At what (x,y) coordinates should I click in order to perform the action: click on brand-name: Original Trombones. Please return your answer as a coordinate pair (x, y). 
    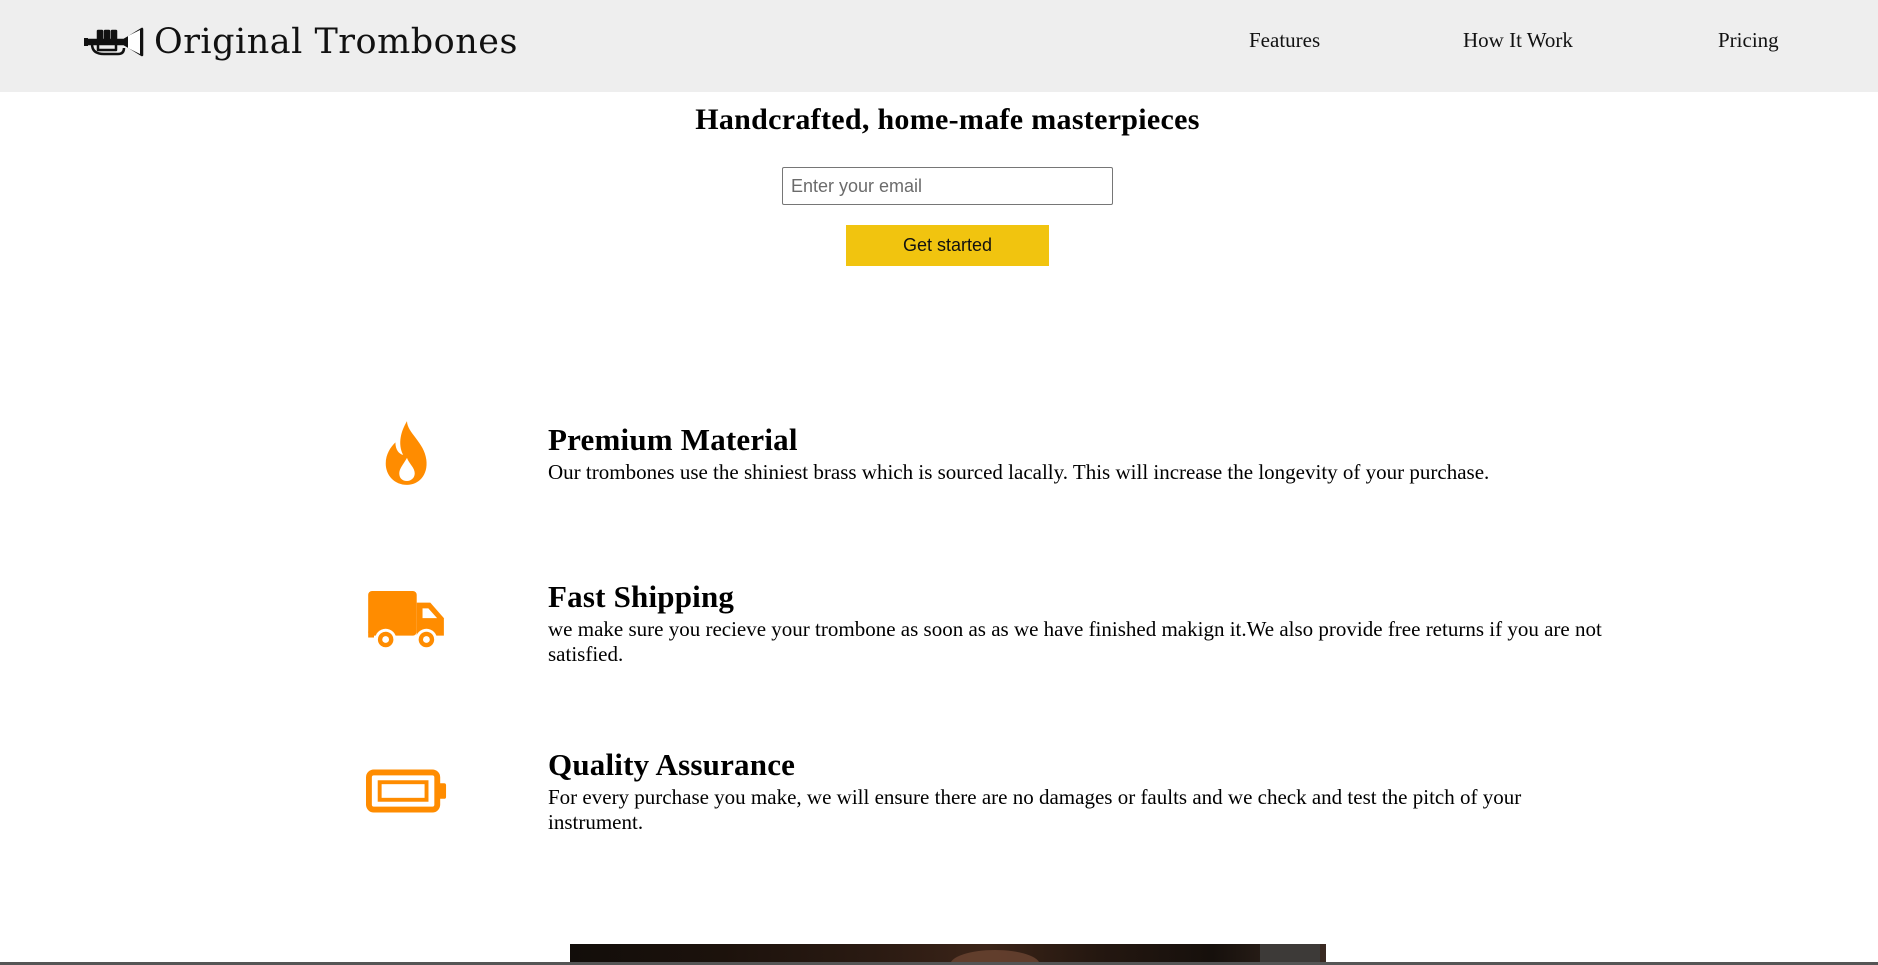
    Looking at the image, I should click on (336, 42).